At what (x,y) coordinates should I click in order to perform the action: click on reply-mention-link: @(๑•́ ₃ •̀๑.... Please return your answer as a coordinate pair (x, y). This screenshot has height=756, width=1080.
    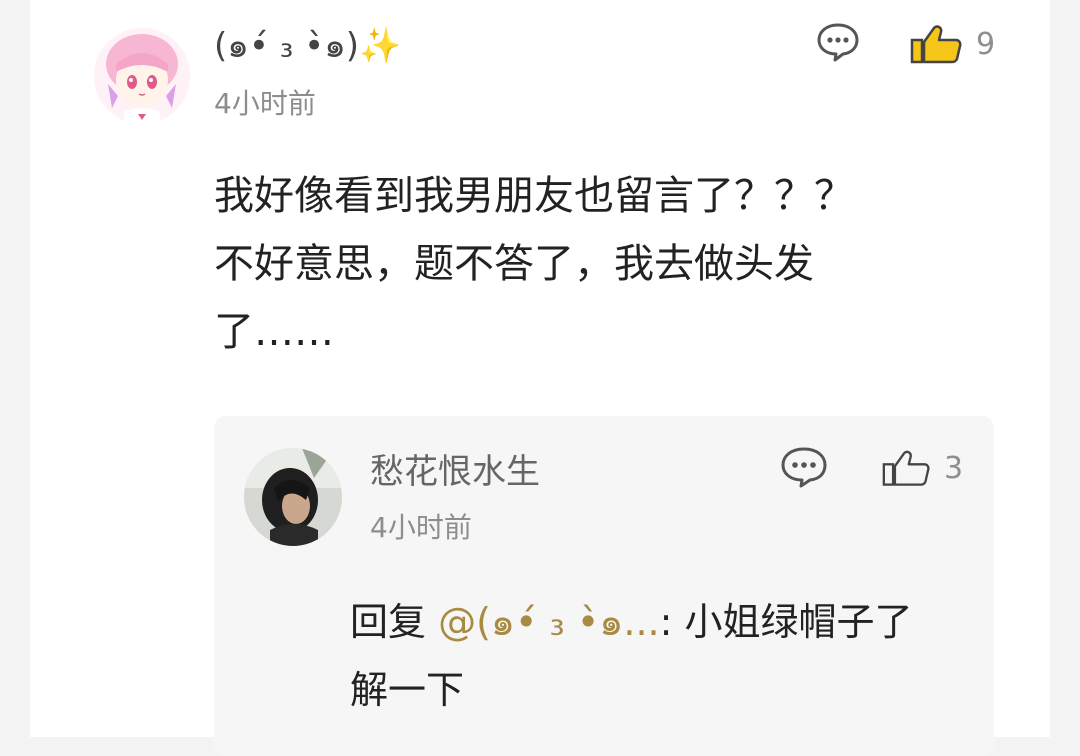
    Looking at the image, I should click on (549, 622).